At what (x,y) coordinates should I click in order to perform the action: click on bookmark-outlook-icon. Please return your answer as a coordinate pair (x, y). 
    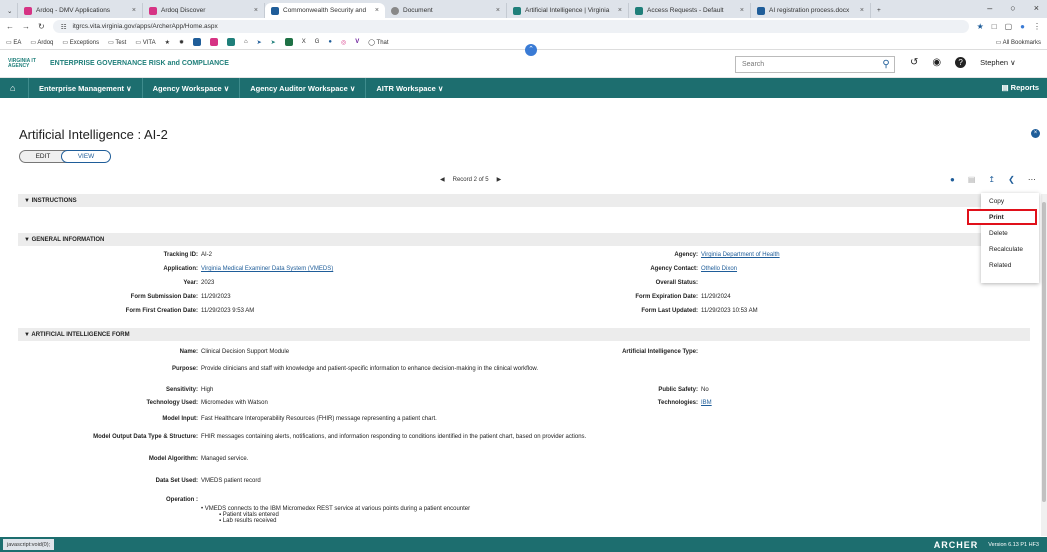
    Looking at the image, I should click on (197, 42).